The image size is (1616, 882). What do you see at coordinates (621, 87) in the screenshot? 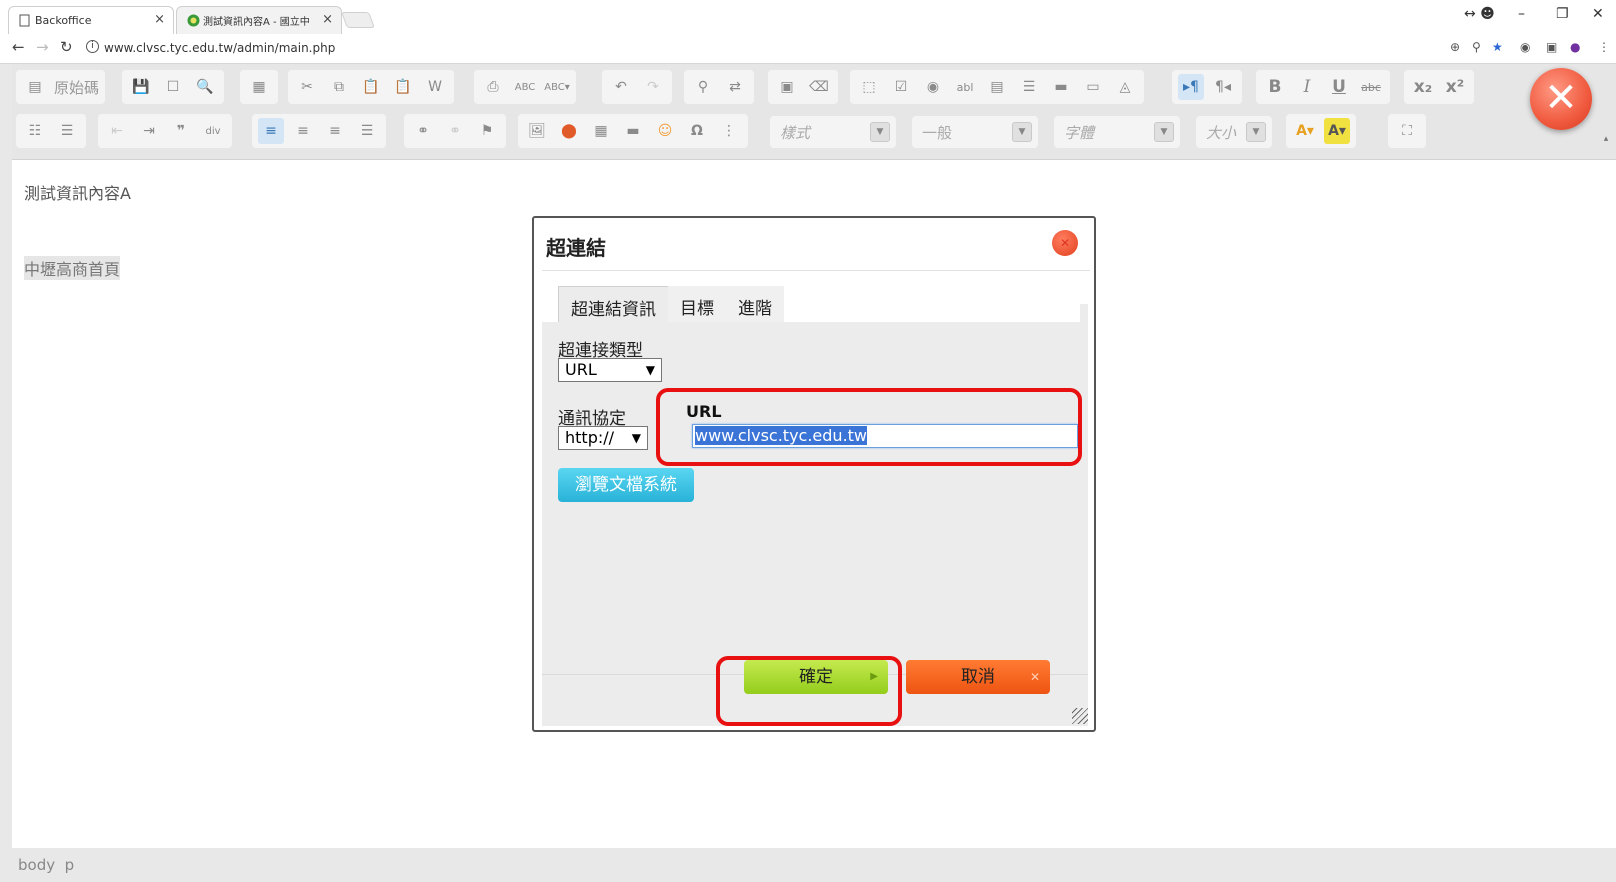
I see `undo-icon: ↶` at bounding box center [621, 87].